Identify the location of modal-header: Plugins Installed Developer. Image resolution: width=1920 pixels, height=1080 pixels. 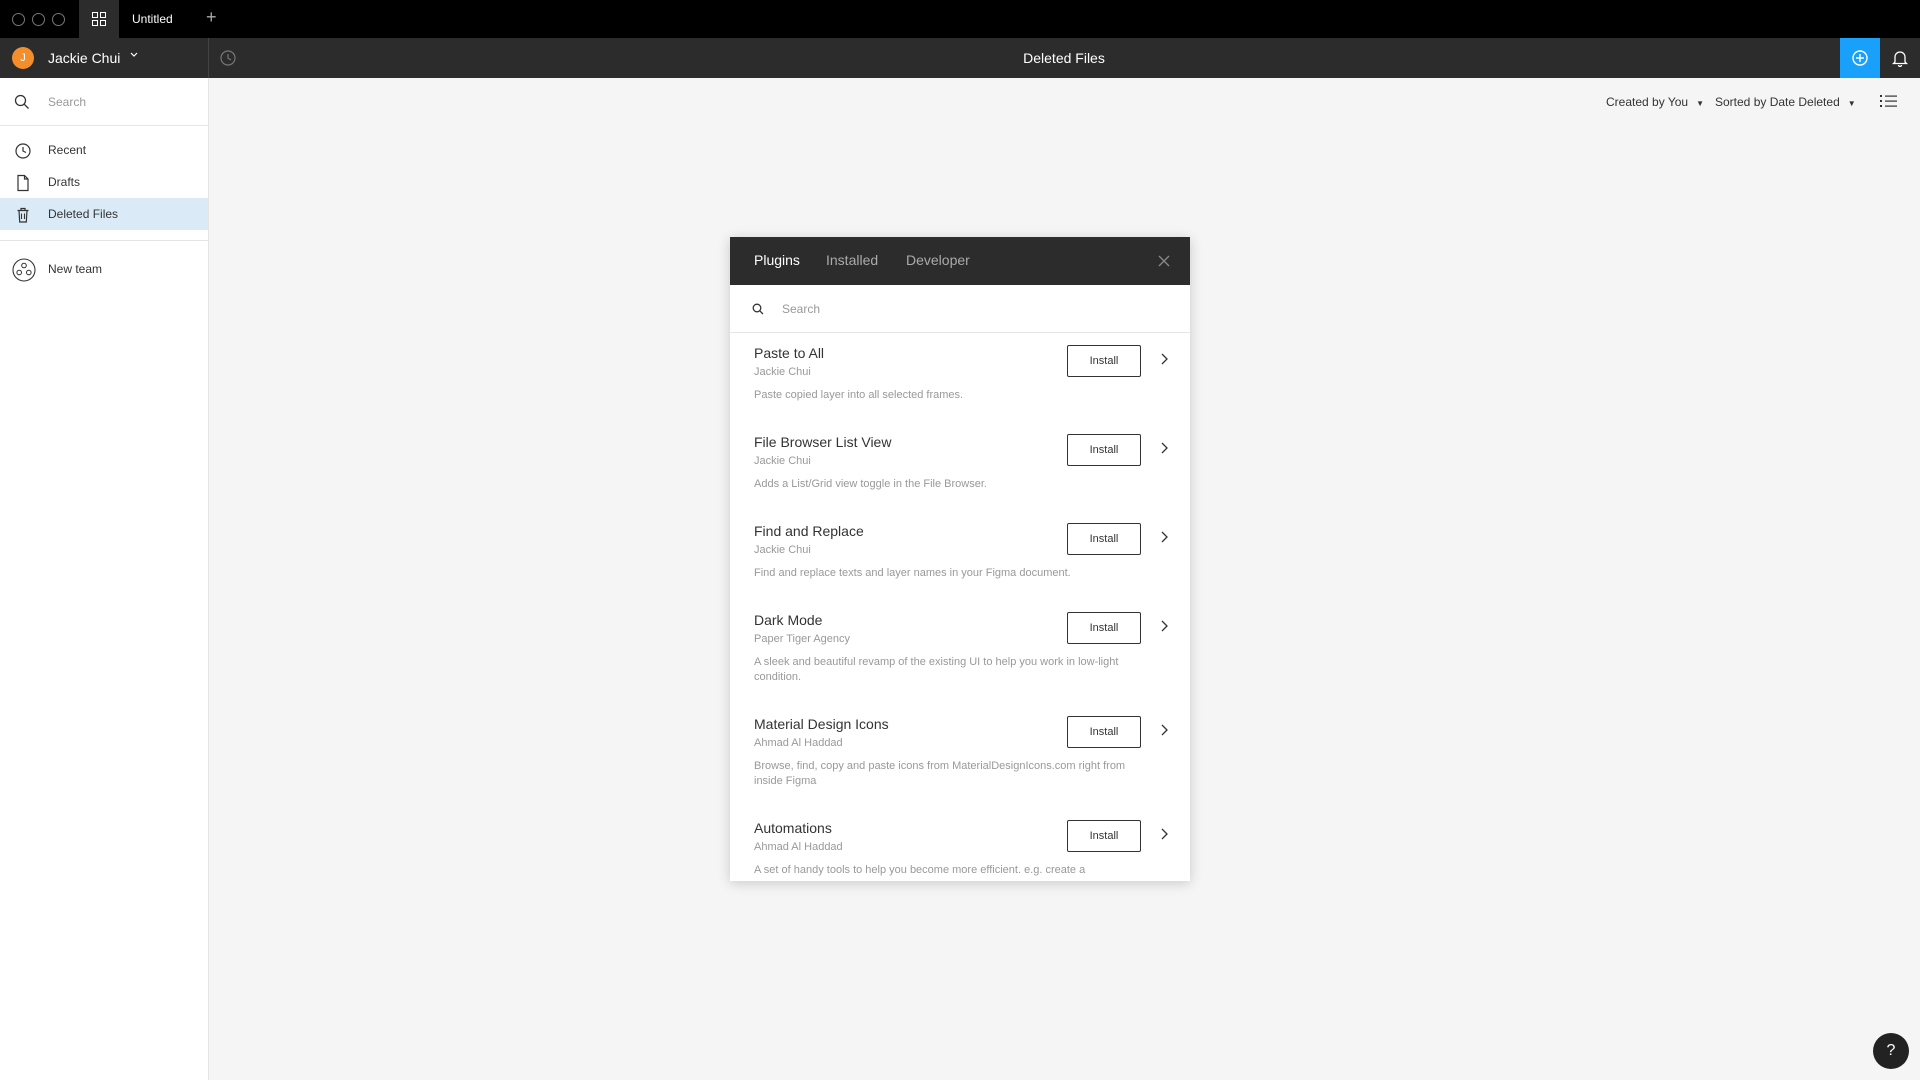
(960, 261).